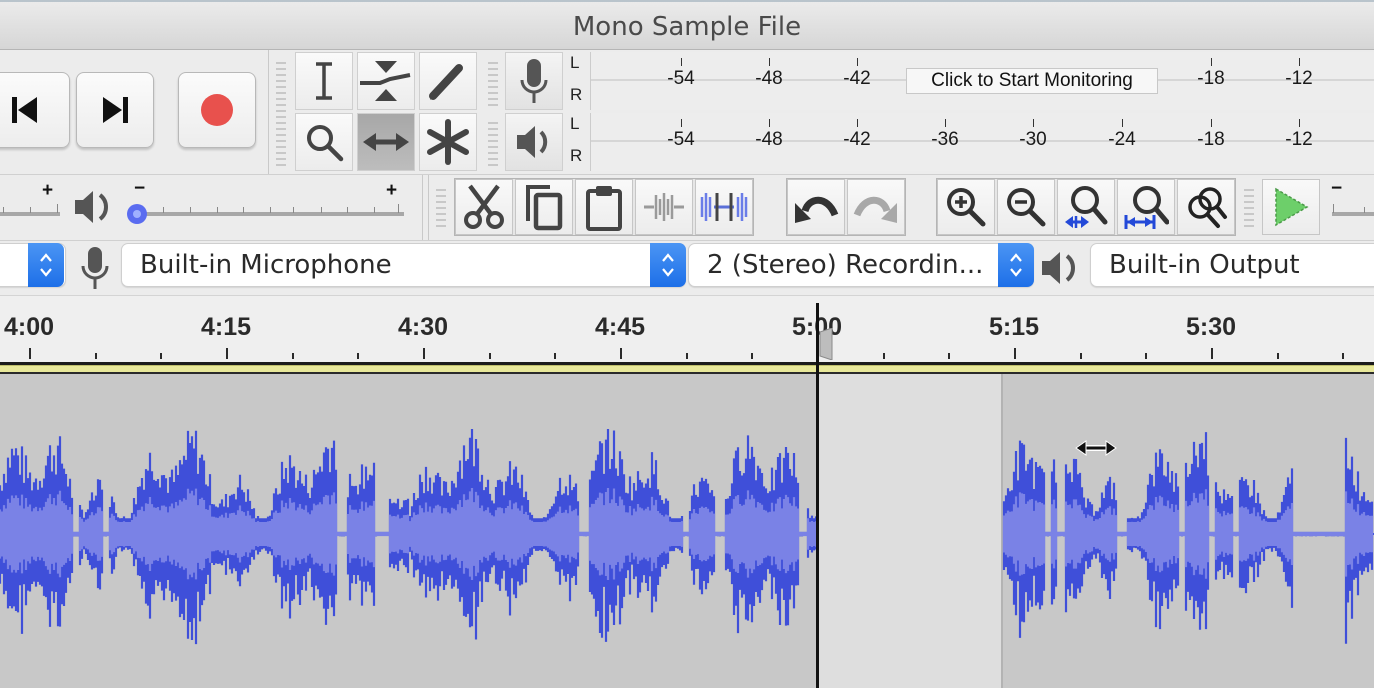 The width and height of the screenshot is (1374, 688). I want to click on play-at-speed-button, so click(1291, 207).